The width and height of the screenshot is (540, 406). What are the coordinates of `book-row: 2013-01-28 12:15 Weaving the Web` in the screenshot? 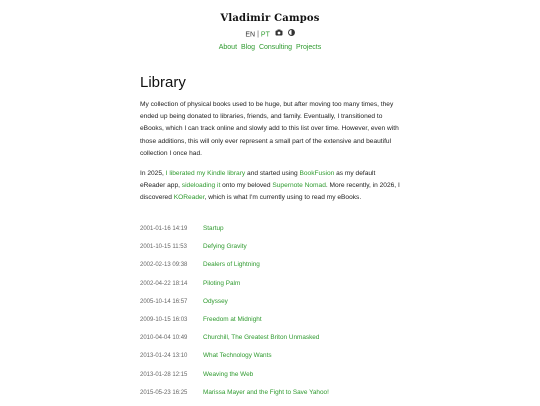 It's located at (290, 379).